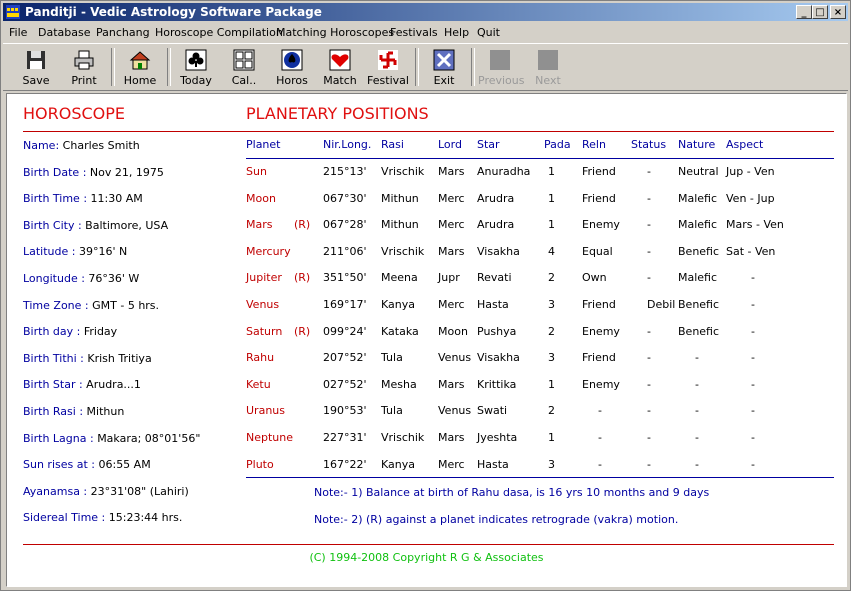  What do you see at coordinates (119, 358) in the screenshot?
I see `field-value: Krish Tritiya` at bounding box center [119, 358].